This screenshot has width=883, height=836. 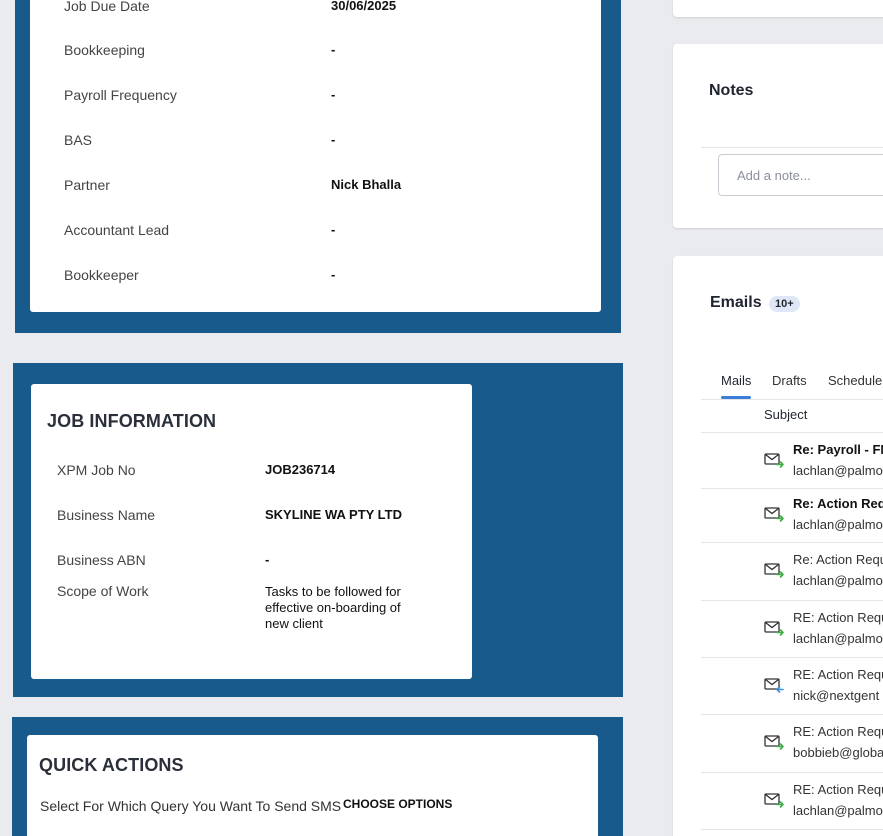 What do you see at coordinates (120, 95) in the screenshot?
I see `payroll-frequency-label: Payroll Frequency` at bounding box center [120, 95].